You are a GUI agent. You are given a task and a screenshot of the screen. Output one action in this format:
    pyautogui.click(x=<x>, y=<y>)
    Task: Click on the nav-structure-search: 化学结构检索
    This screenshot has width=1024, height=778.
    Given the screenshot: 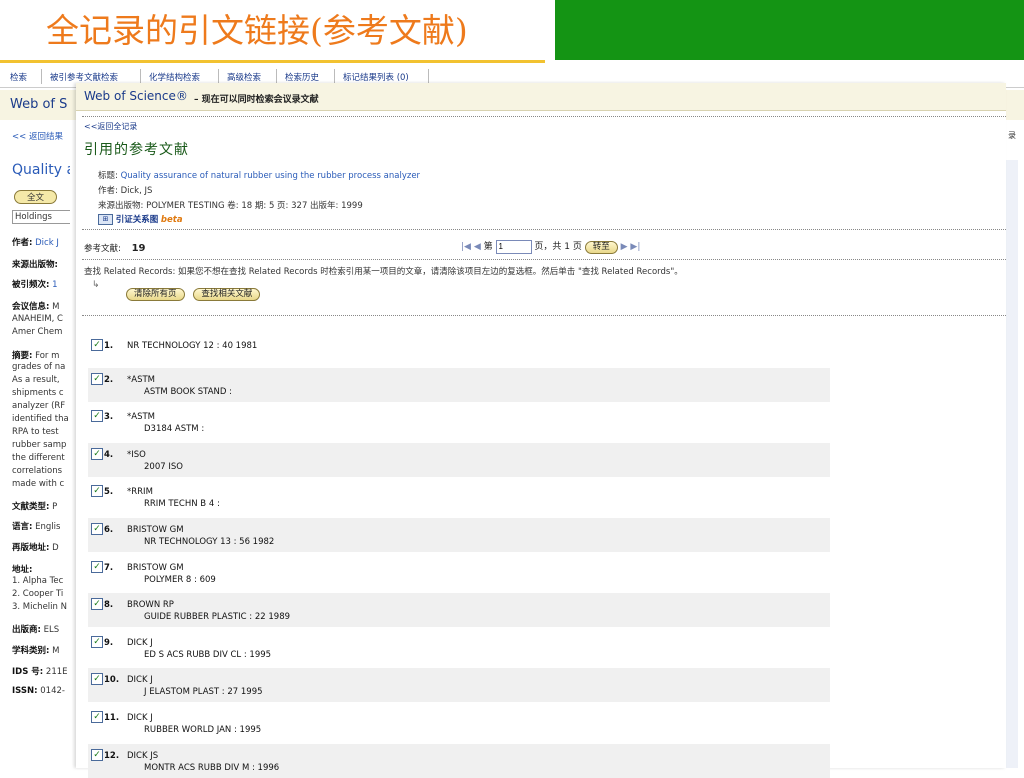 What is the action you would take?
    pyautogui.click(x=174, y=77)
    